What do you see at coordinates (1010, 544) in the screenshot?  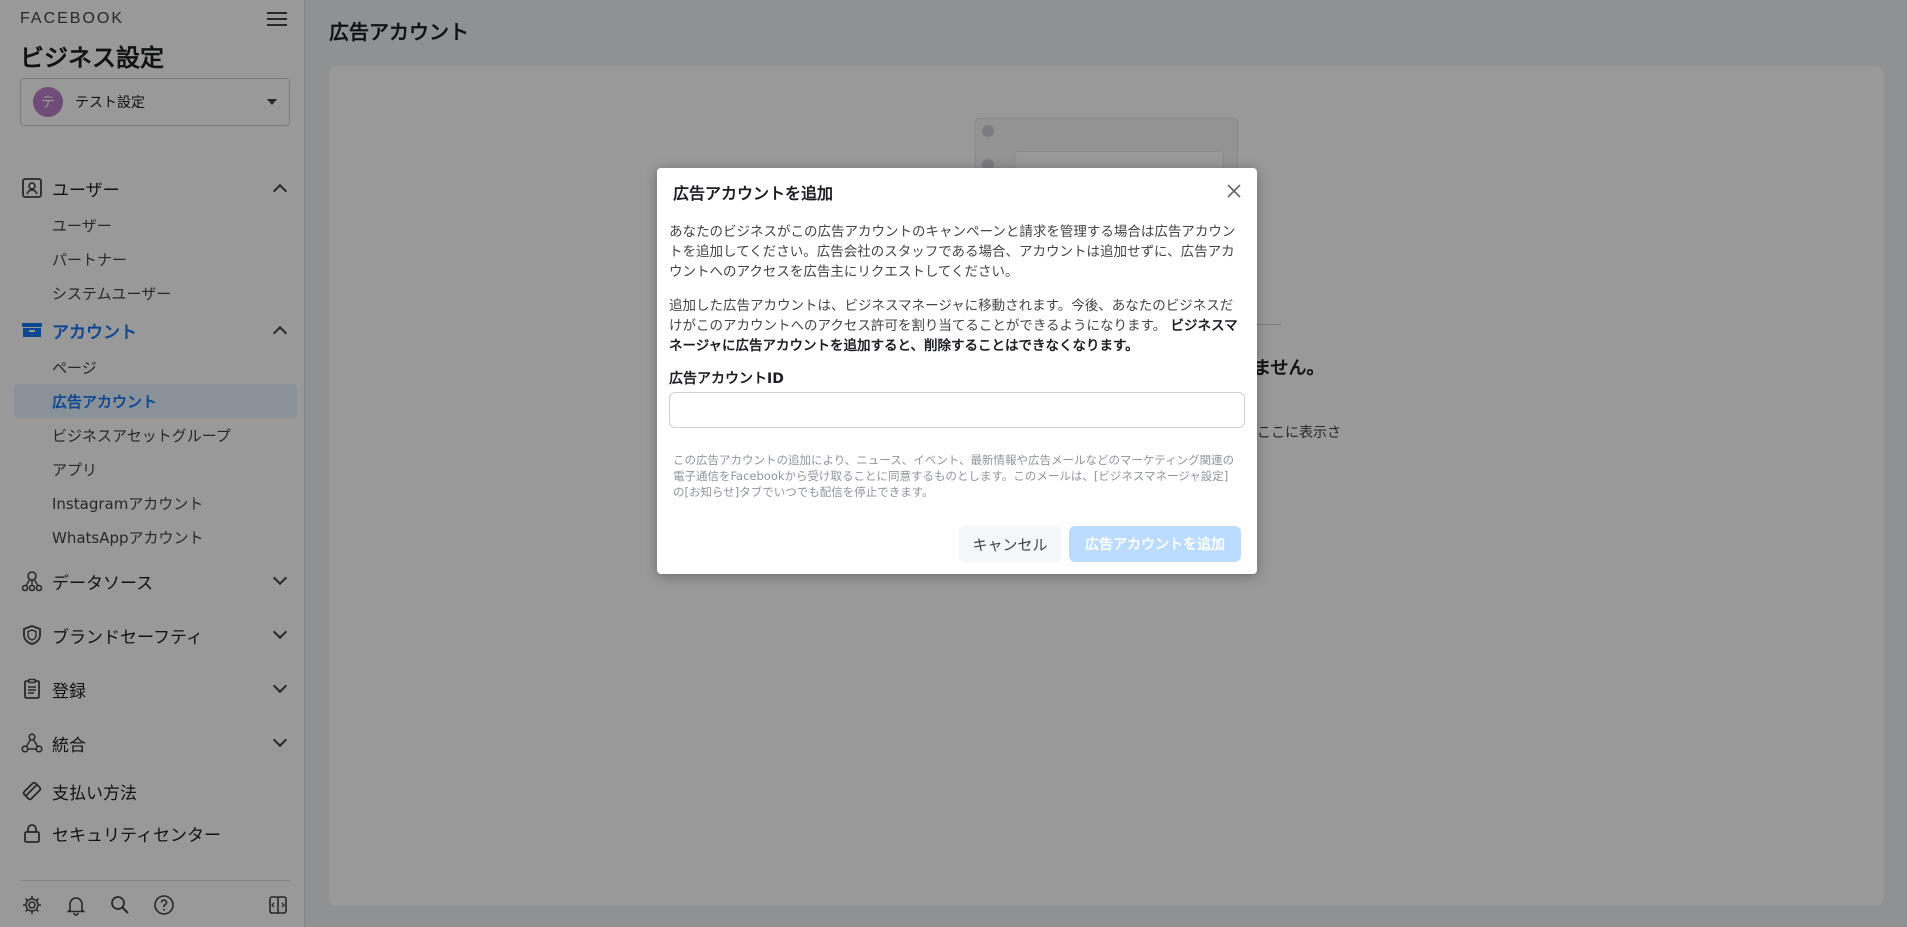 I see `cancel-button: キャンセル` at bounding box center [1010, 544].